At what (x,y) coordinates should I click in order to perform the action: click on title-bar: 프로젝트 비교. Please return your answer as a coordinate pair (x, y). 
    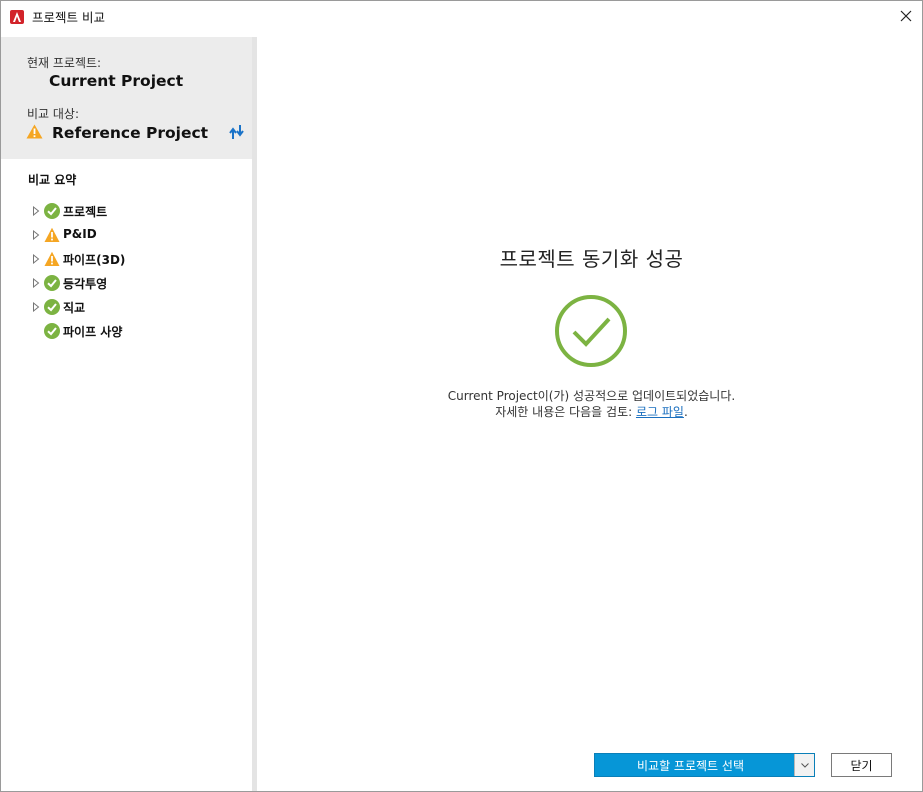
    Looking at the image, I should click on (461, 16).